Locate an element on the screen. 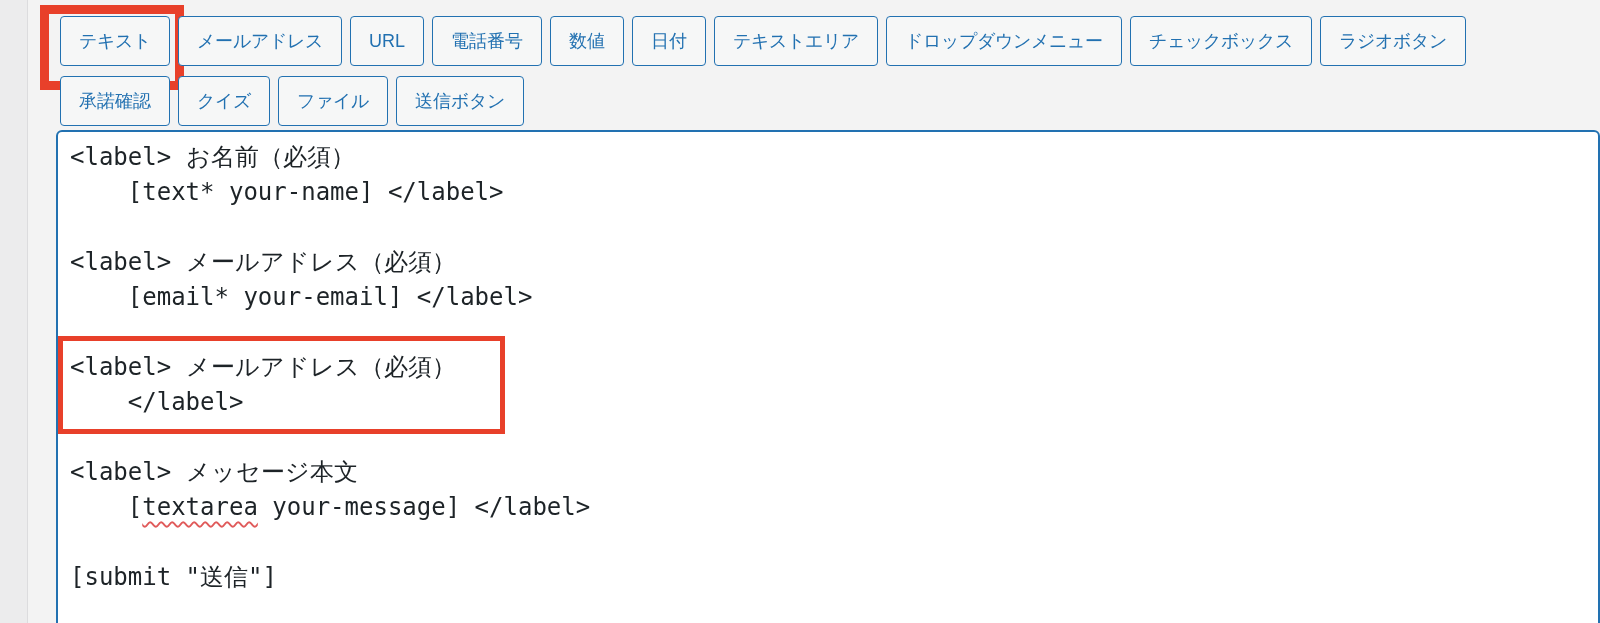 The image size is (1600, 623). tag-button: メールアドレス is located at coordinates (260, 41).